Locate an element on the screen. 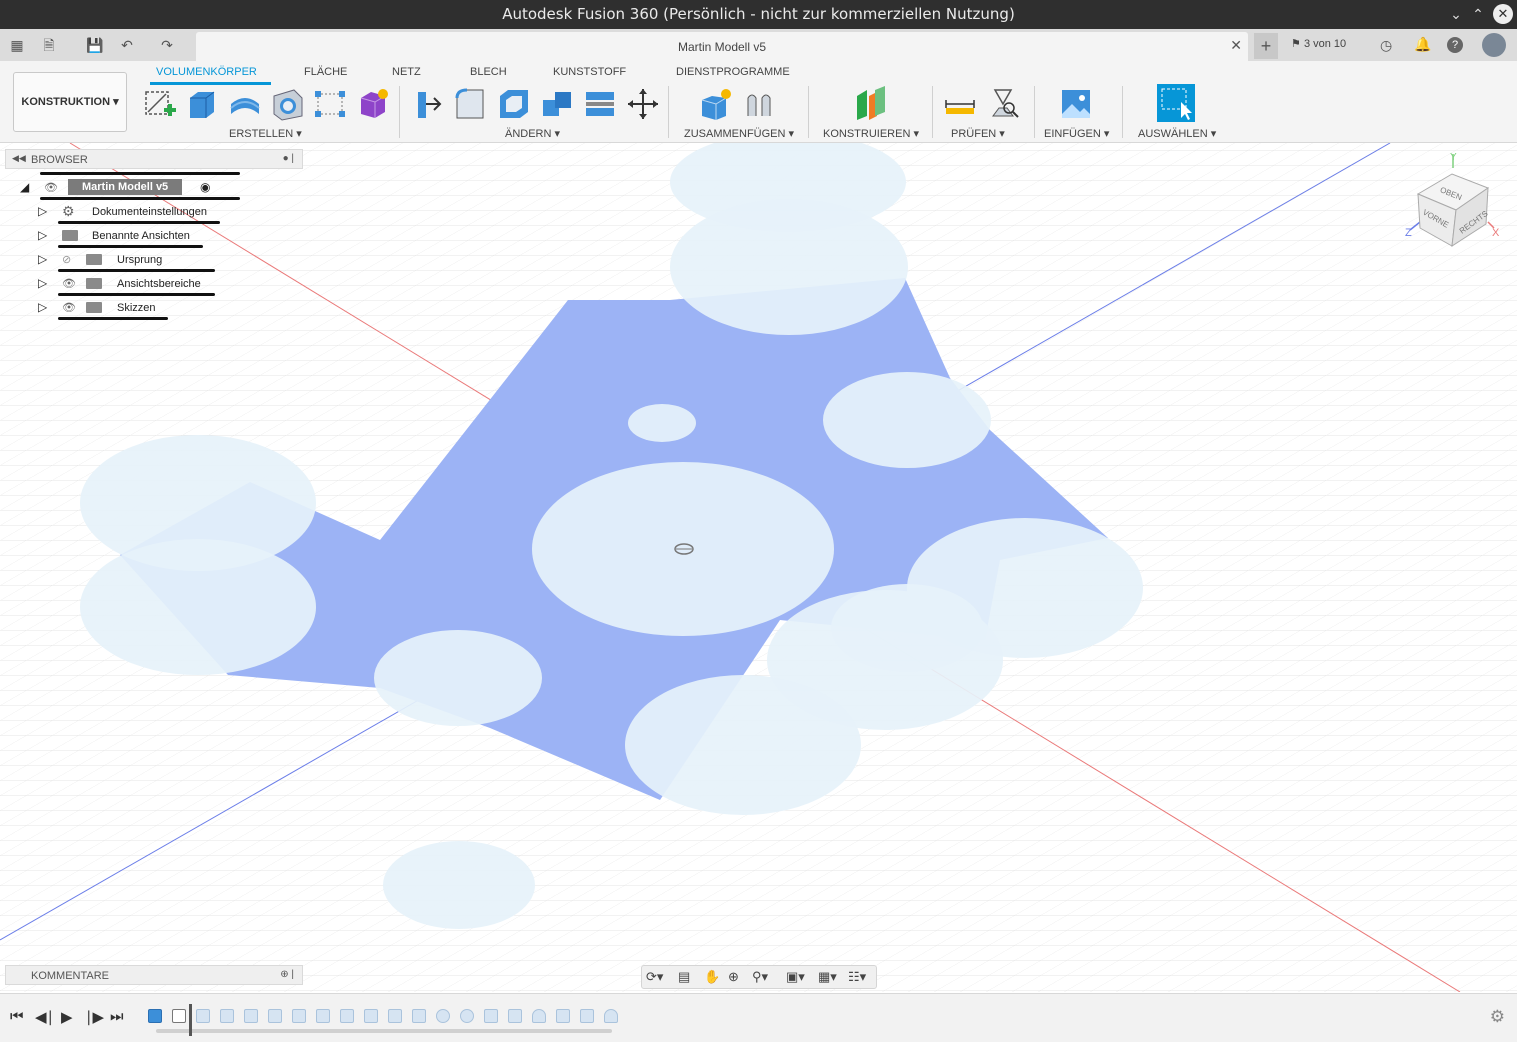 This screenshot has width=1517, height=1042. offset-plane-icon is located at coordinates (871, 104).